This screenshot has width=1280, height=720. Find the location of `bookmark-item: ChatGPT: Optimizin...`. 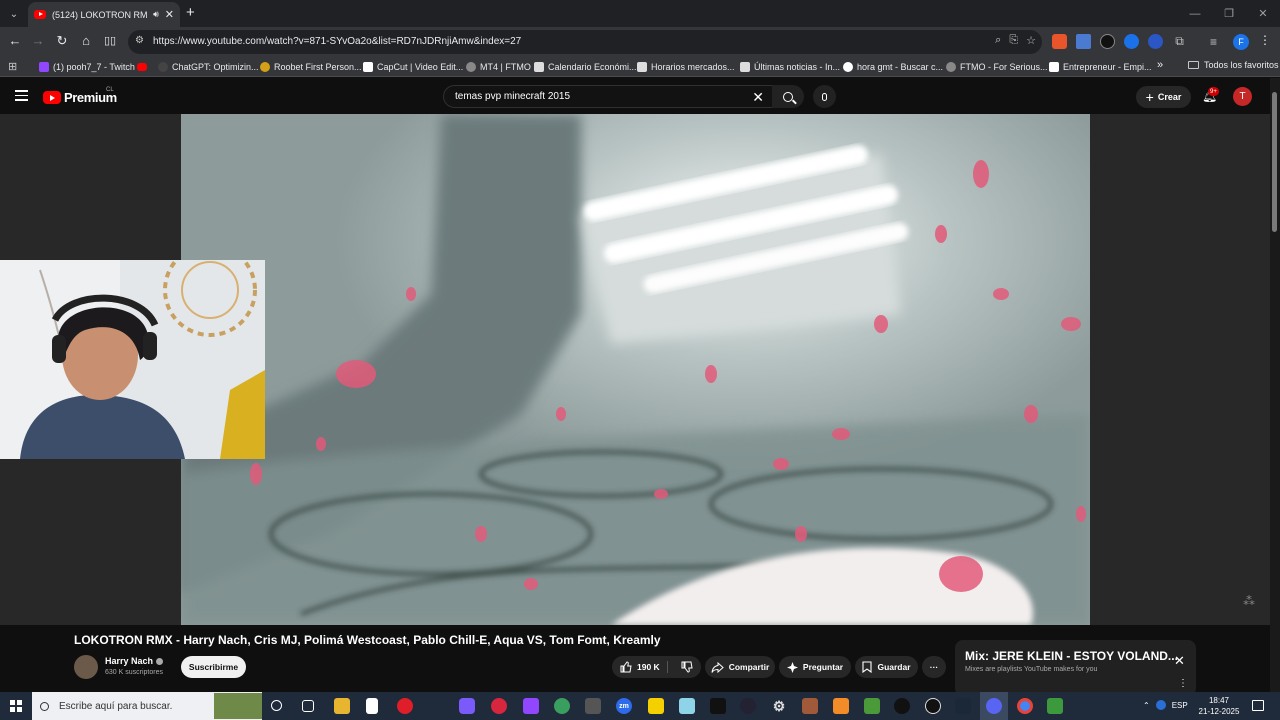

bookmark-item: ChatGPT: Optimizin... is located at coordinates (208, 67).